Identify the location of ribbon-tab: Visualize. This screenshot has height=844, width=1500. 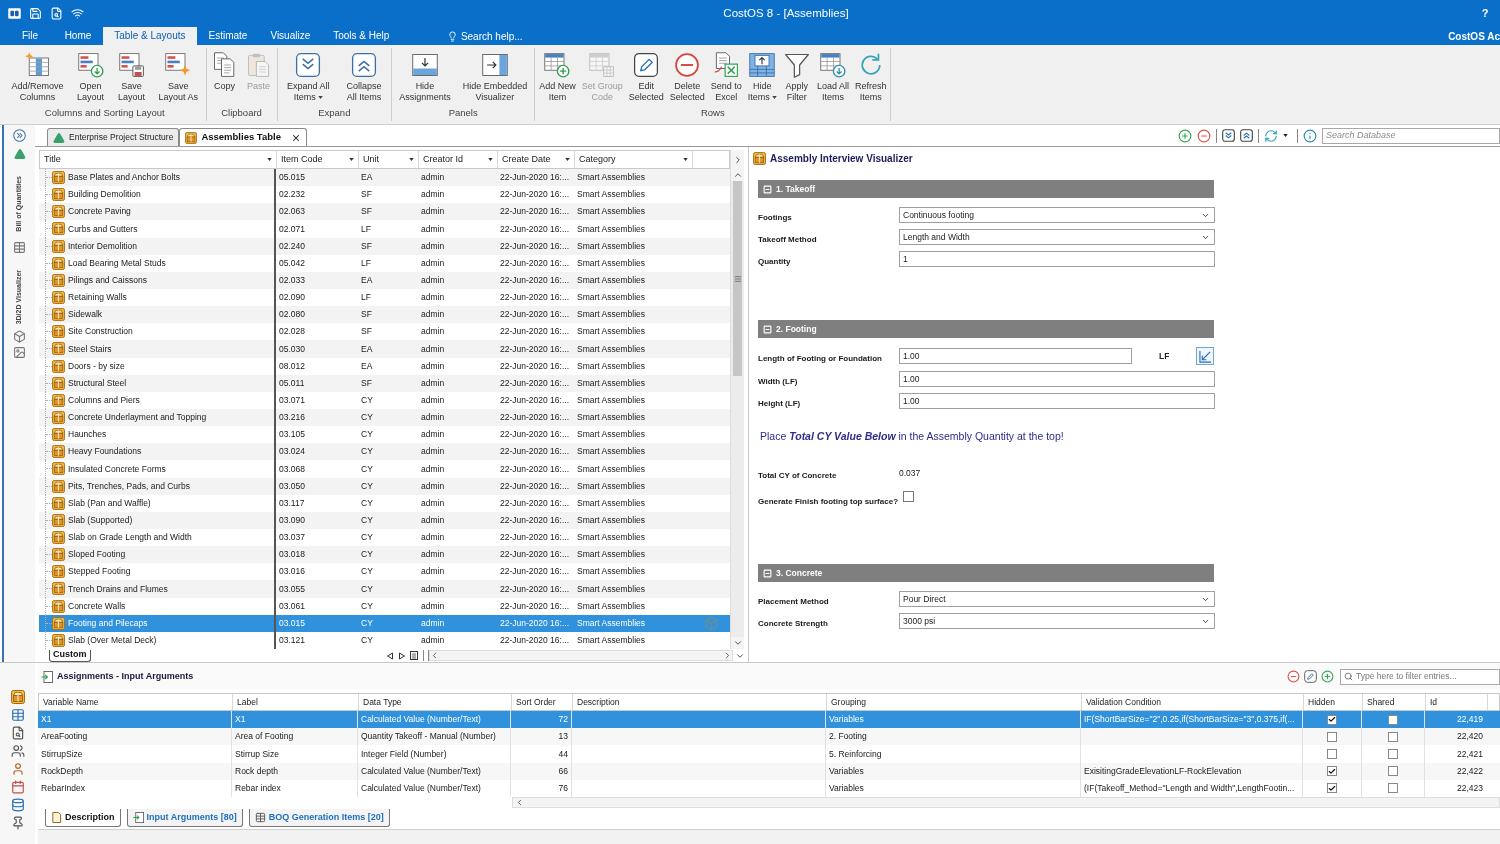
(290, 36).